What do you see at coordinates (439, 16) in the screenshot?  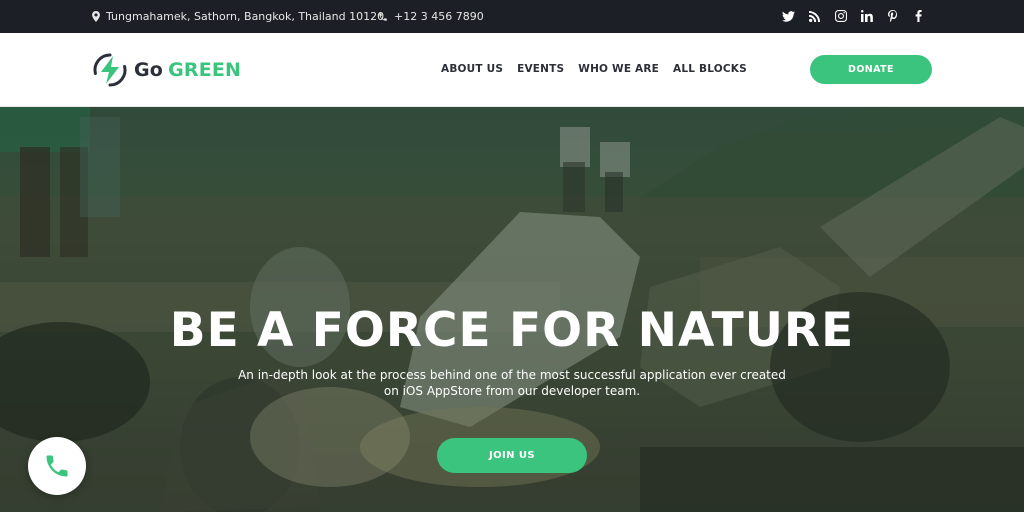 I see `phone-text: +12 3 456 7890` at bounding box center [439, 16].